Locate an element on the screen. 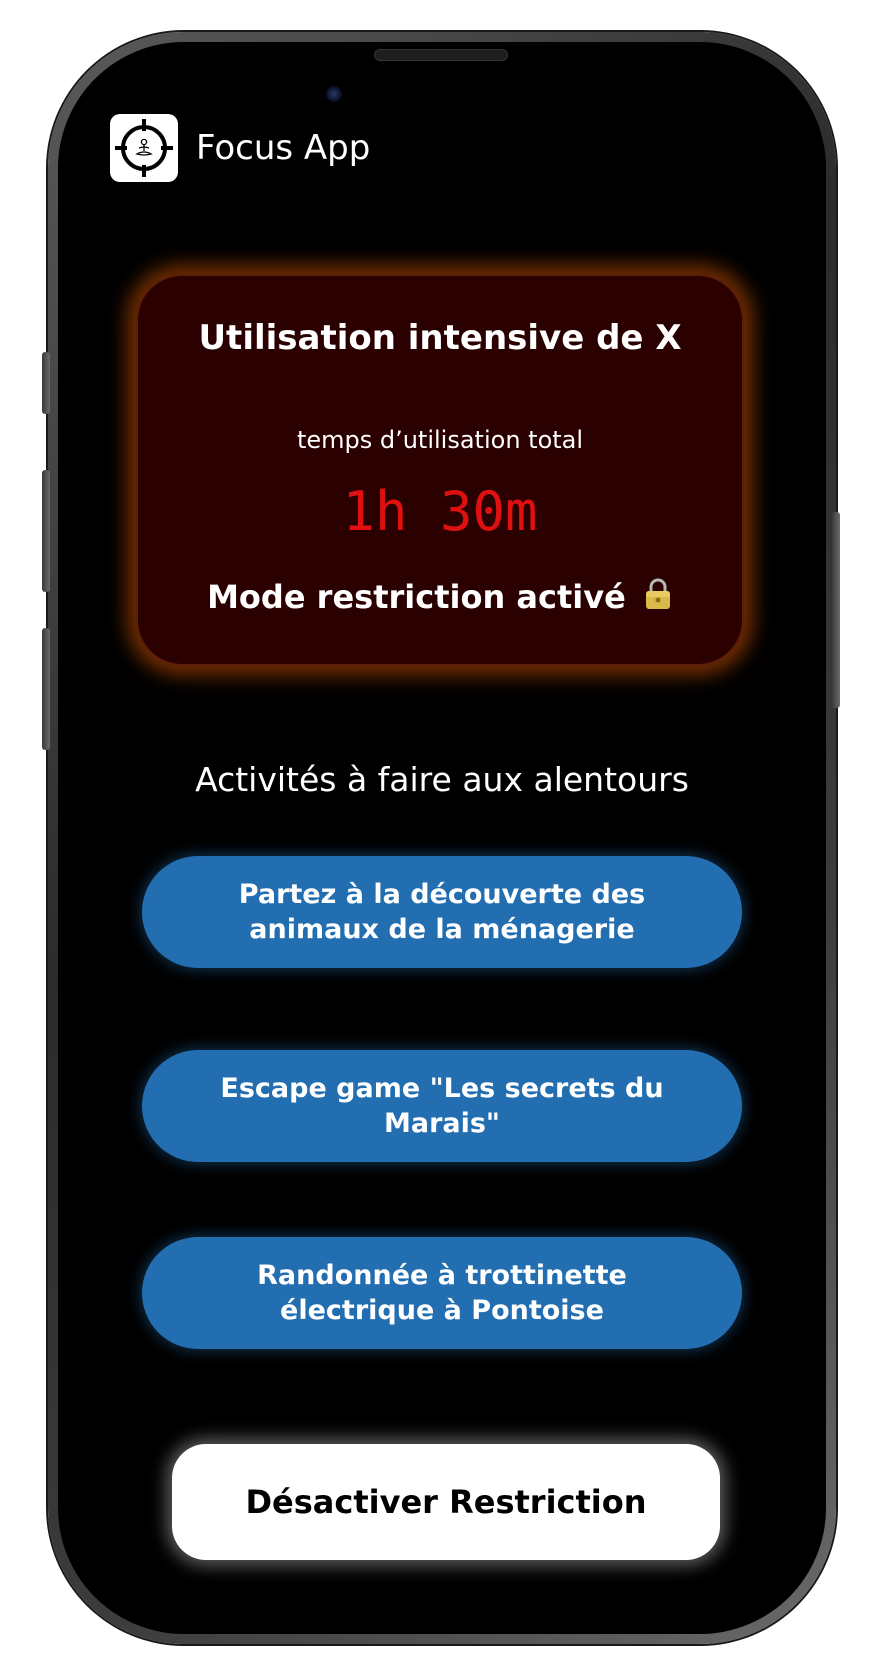 This screenshot has height=1676, width=884. earpiece-speaker is located at coordinates (441, 55).